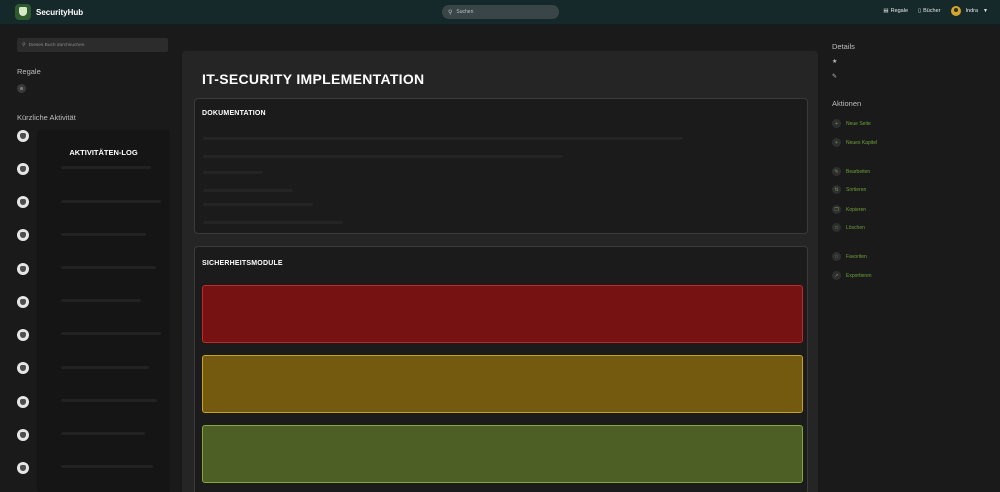 The width and height of the screenshot is (1000, 492). What do you see at coordinates (21, 88) in the screenshot?
I see `shelf-icon` at bounding box center [21, 88].